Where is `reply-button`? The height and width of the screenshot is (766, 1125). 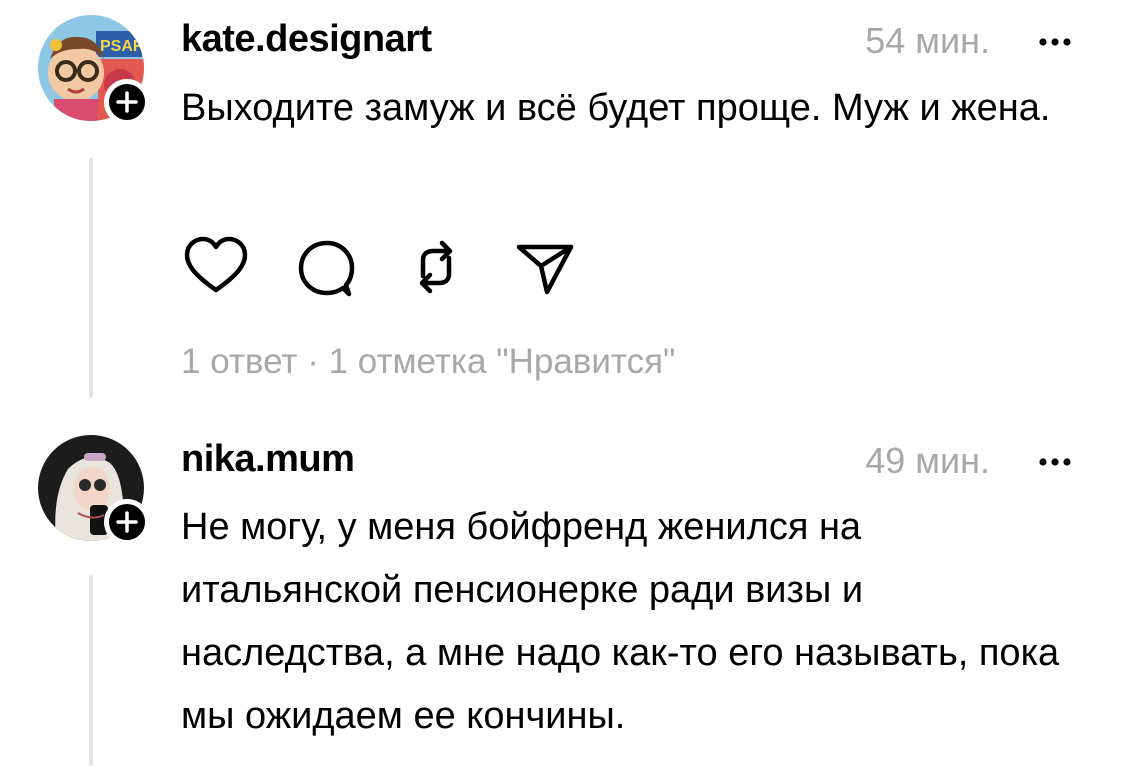
reply-button is located at coordinates (326, 267).